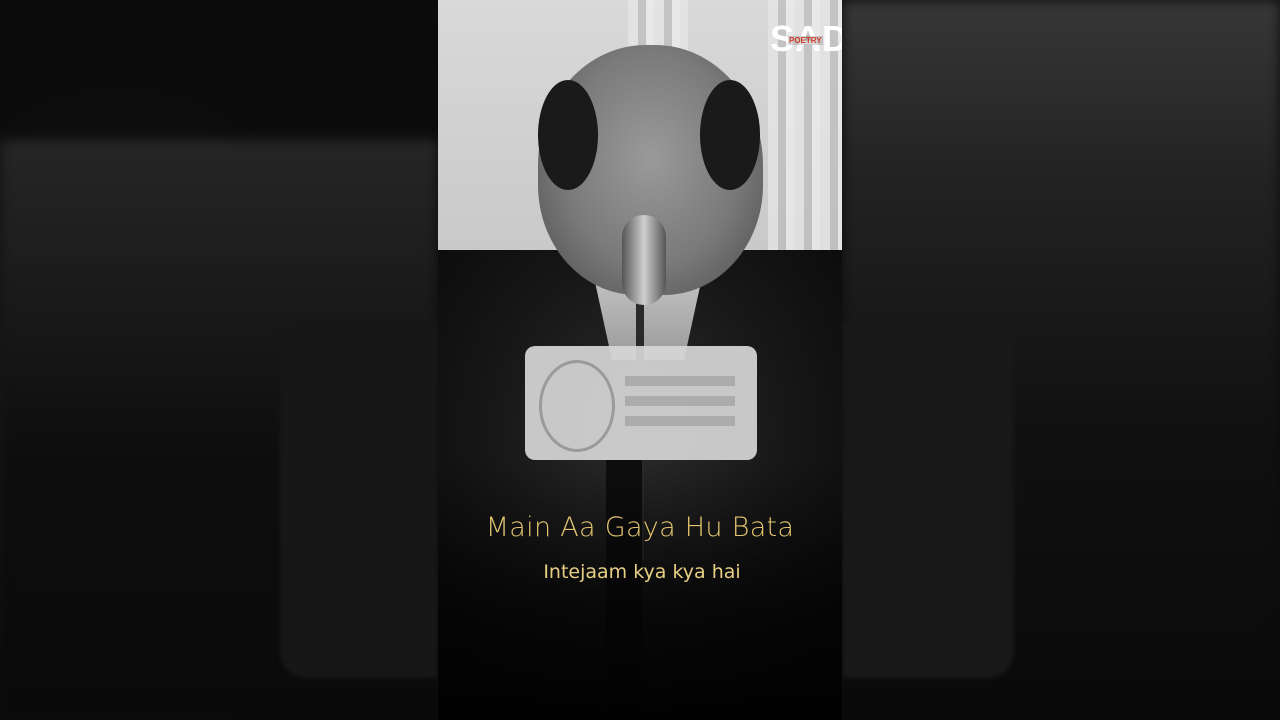 The height and width of the screenshot is (720, 1280). What do you see at coordinates (642, 572) in the screenshot?
I see `caption-line-2: Intejaam kya kya hai` at bounding box center [642, 572].